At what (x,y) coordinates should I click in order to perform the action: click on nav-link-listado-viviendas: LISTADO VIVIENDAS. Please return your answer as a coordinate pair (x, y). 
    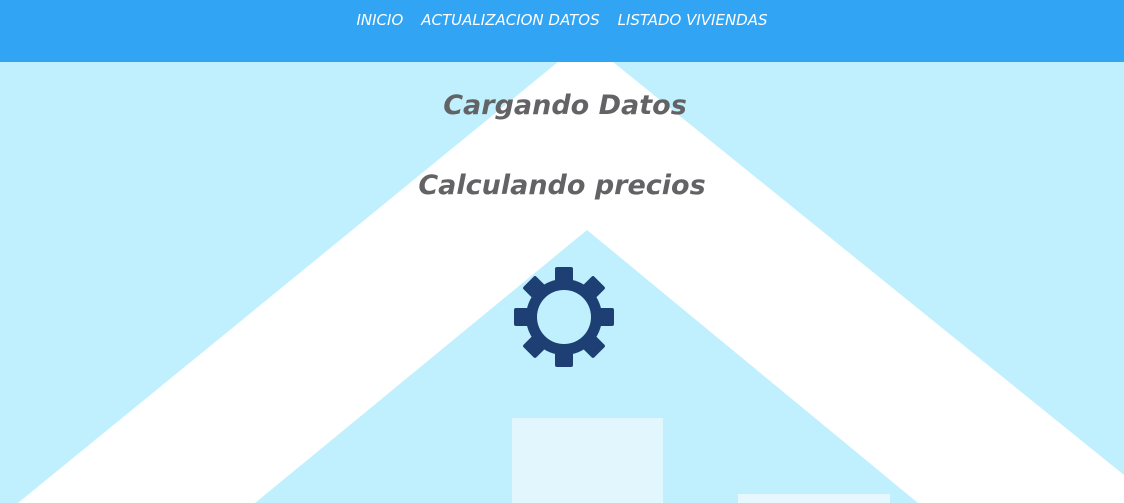
    Looking at the image, I should click on (693, 20).